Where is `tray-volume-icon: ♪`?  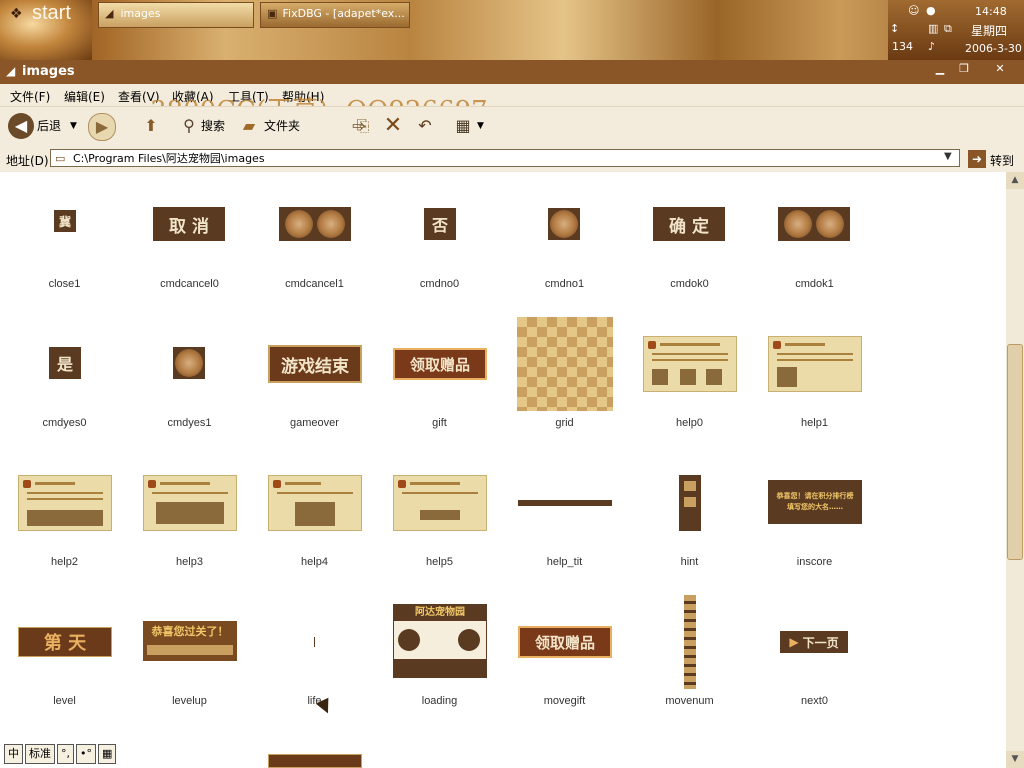 tray-volume-icon: ♪ is located at coordinates (931, 46).